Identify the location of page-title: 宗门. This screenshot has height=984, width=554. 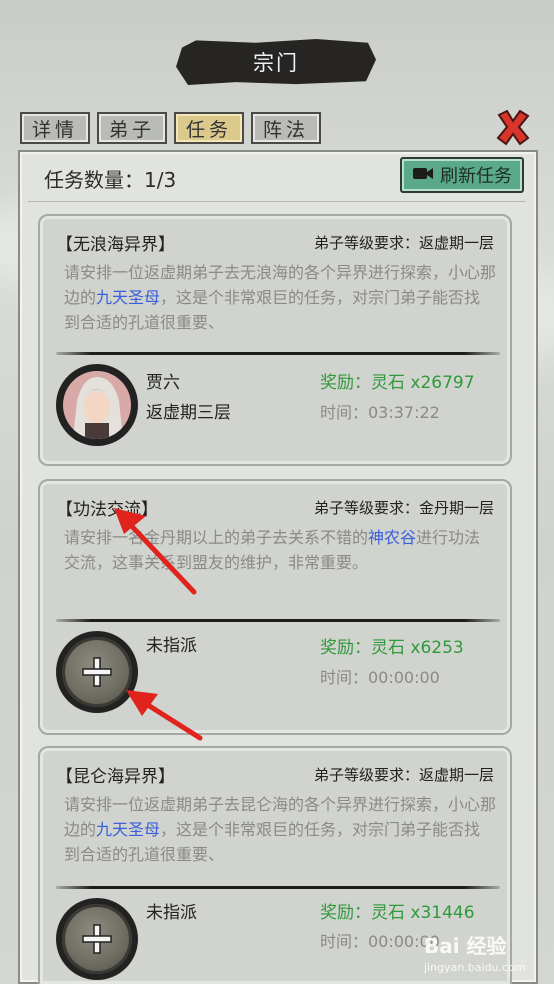
(276, 63).